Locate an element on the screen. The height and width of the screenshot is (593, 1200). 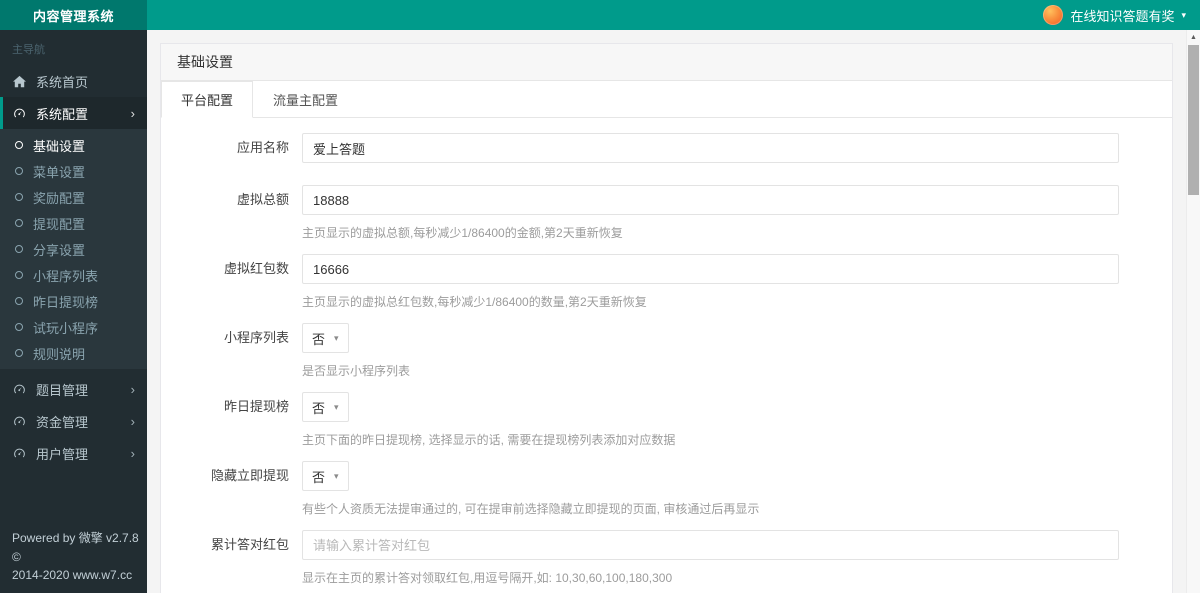
sidebar-item-question-mgmt: 题目管理 › is located at coordinates (73, 389).